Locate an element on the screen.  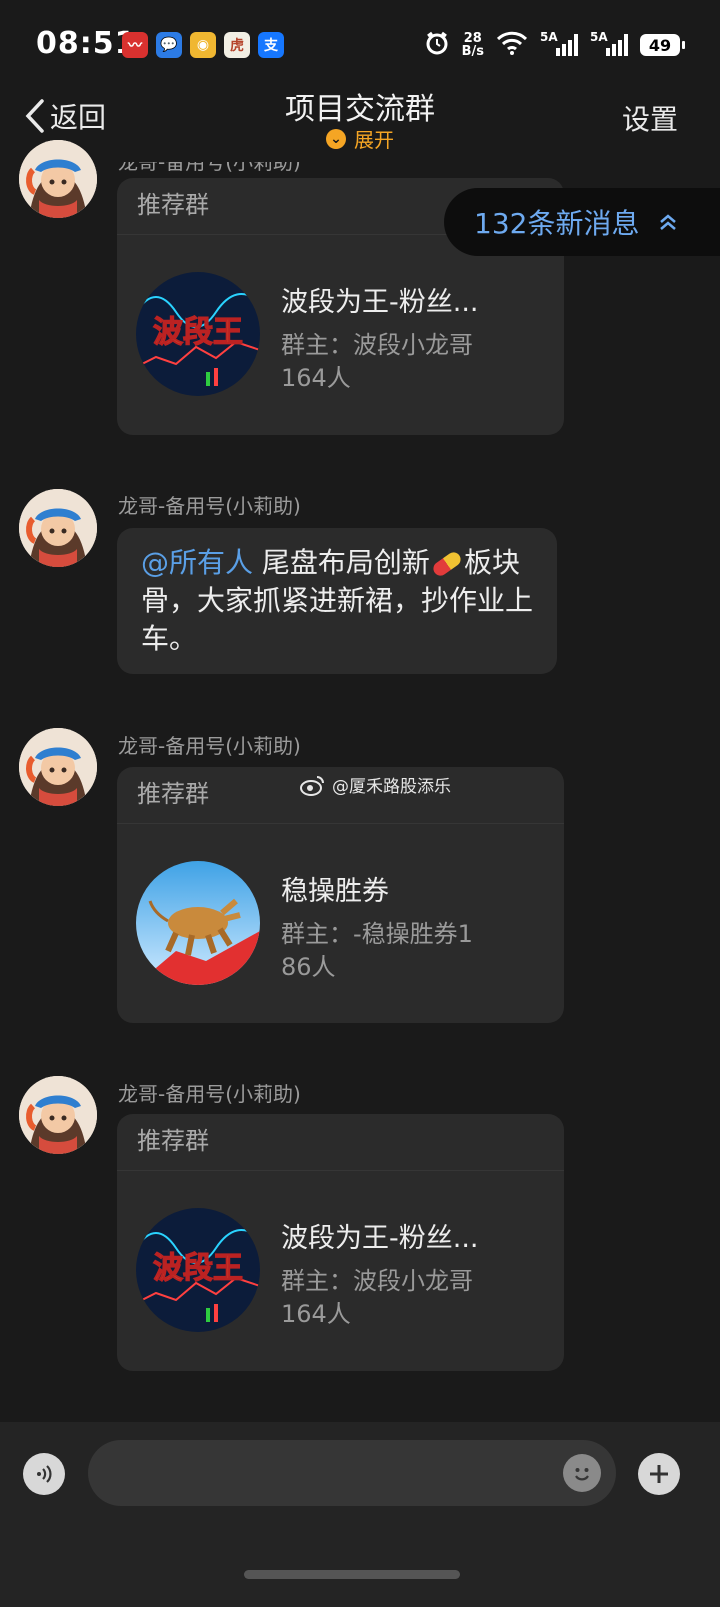
plus-icon is located at coordinates (659, 1474).